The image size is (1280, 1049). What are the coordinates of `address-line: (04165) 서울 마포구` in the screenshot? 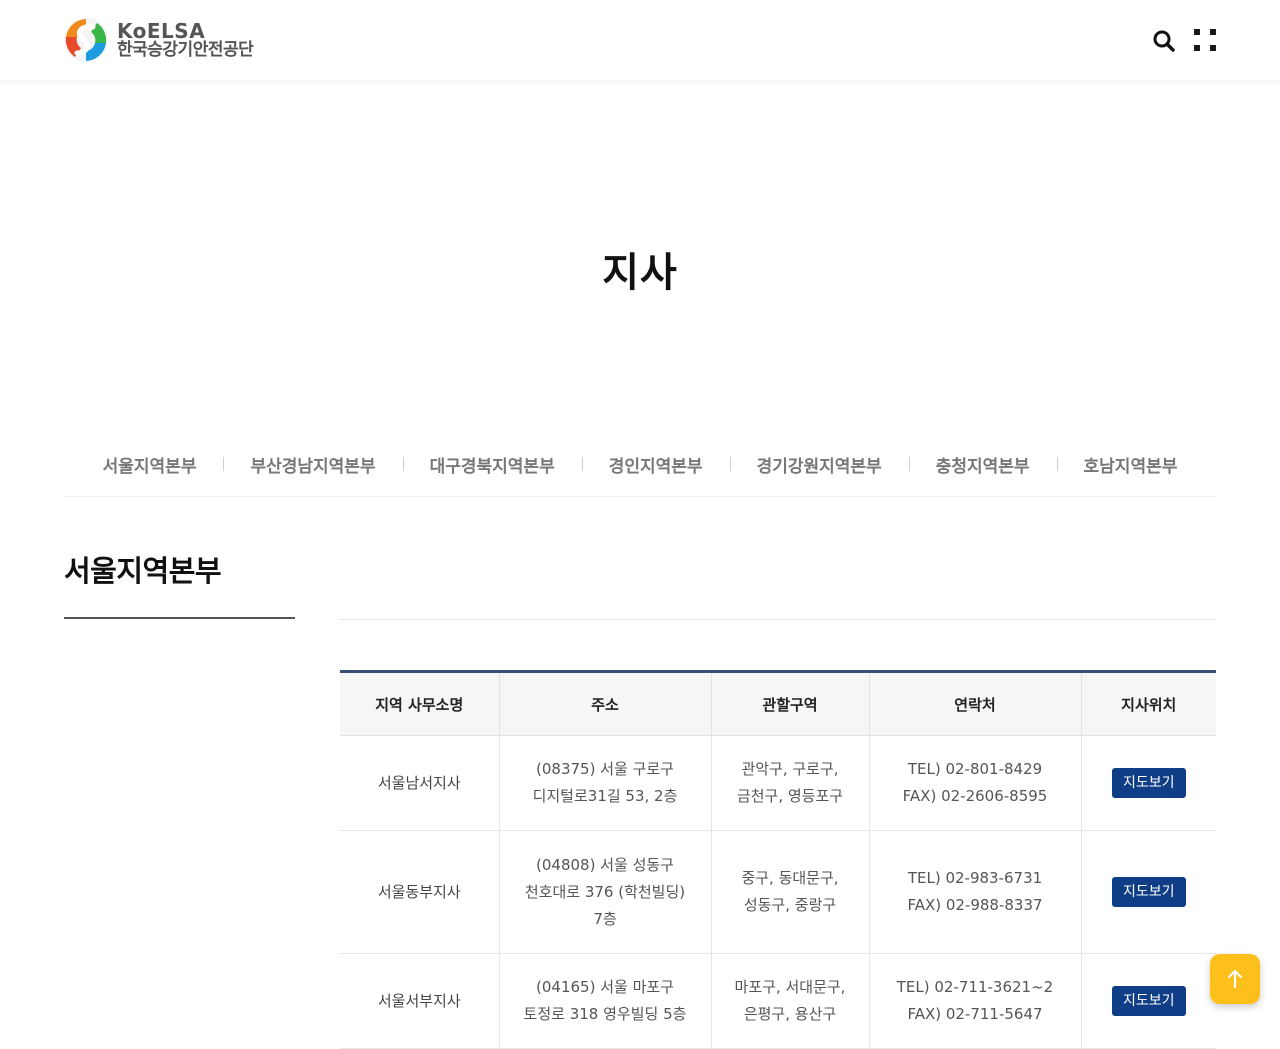 It's located at (605, 987).